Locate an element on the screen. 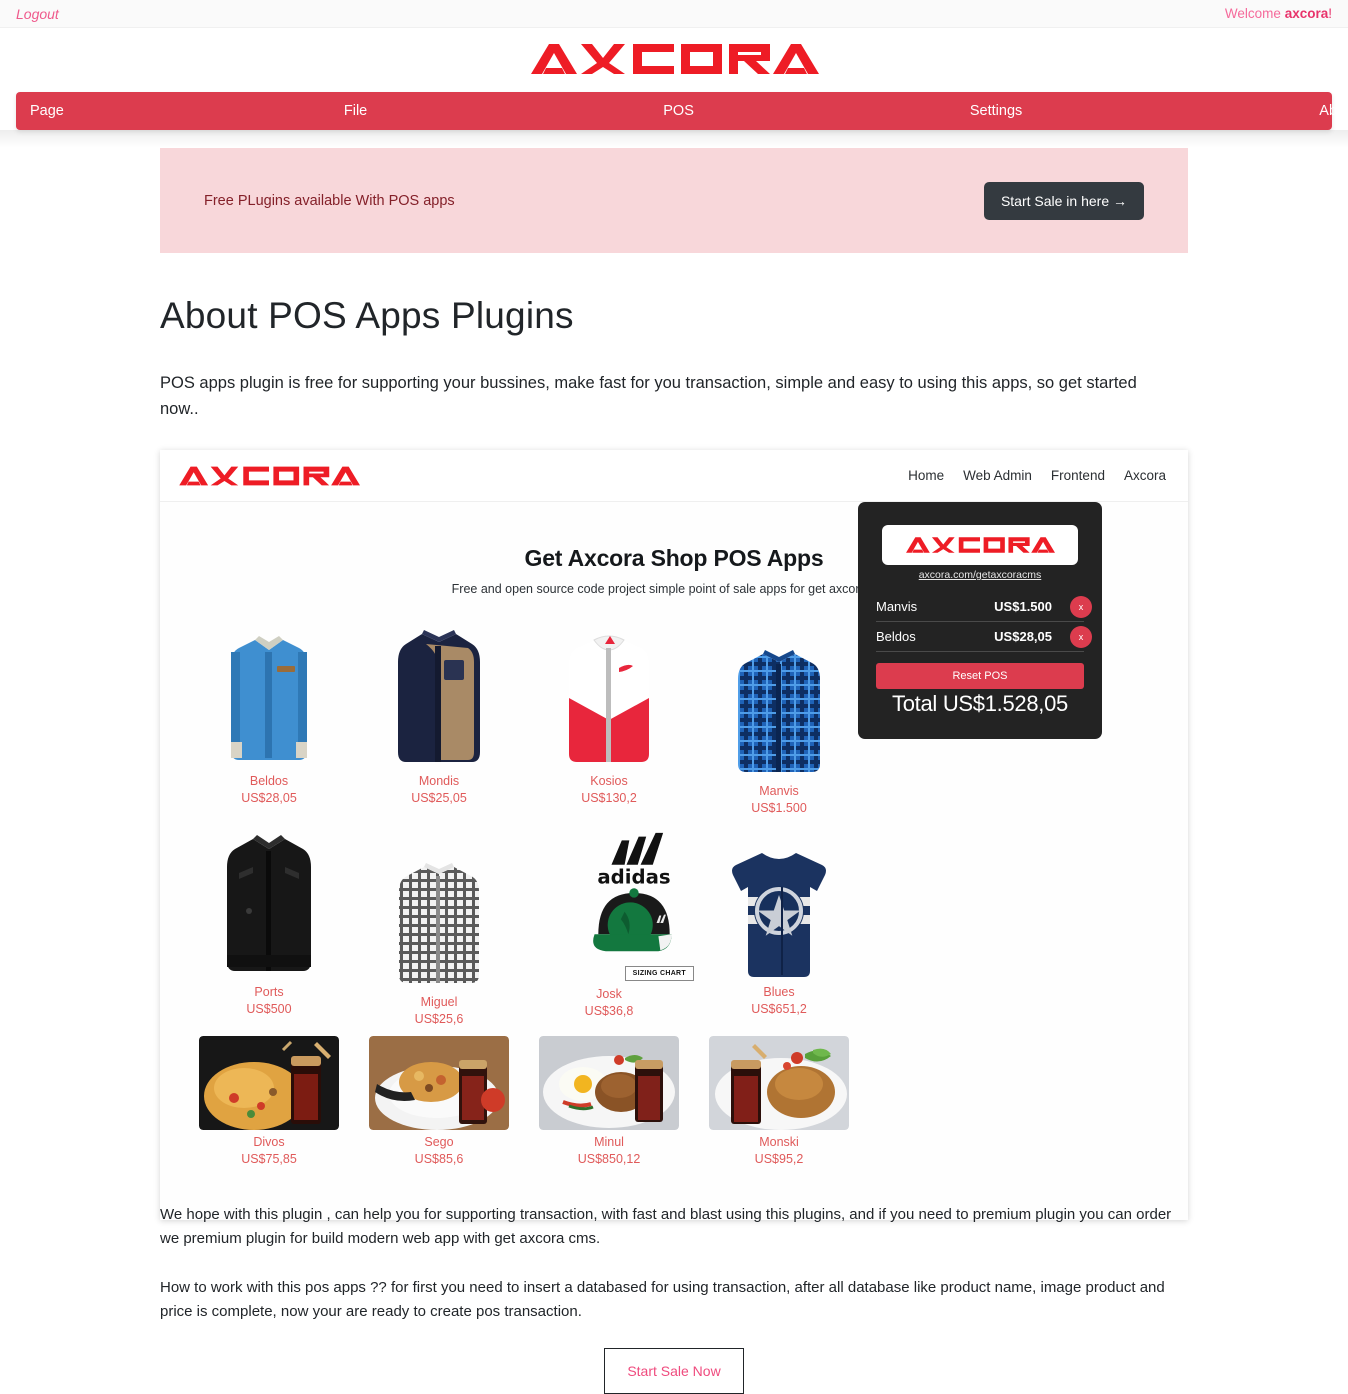 The image size is (1348, 1394). food-noodles-plate-icon is located at coordinates (439, 1082).